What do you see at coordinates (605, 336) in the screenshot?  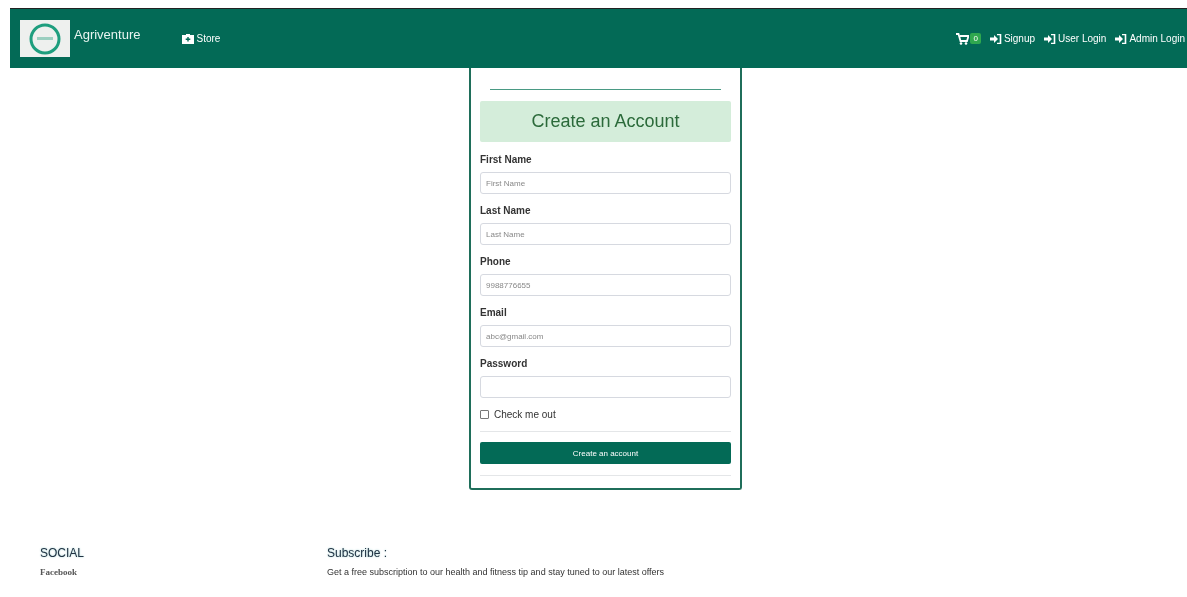 I see `input-field: abc@gmail.com` at bounding box center [605, 336].